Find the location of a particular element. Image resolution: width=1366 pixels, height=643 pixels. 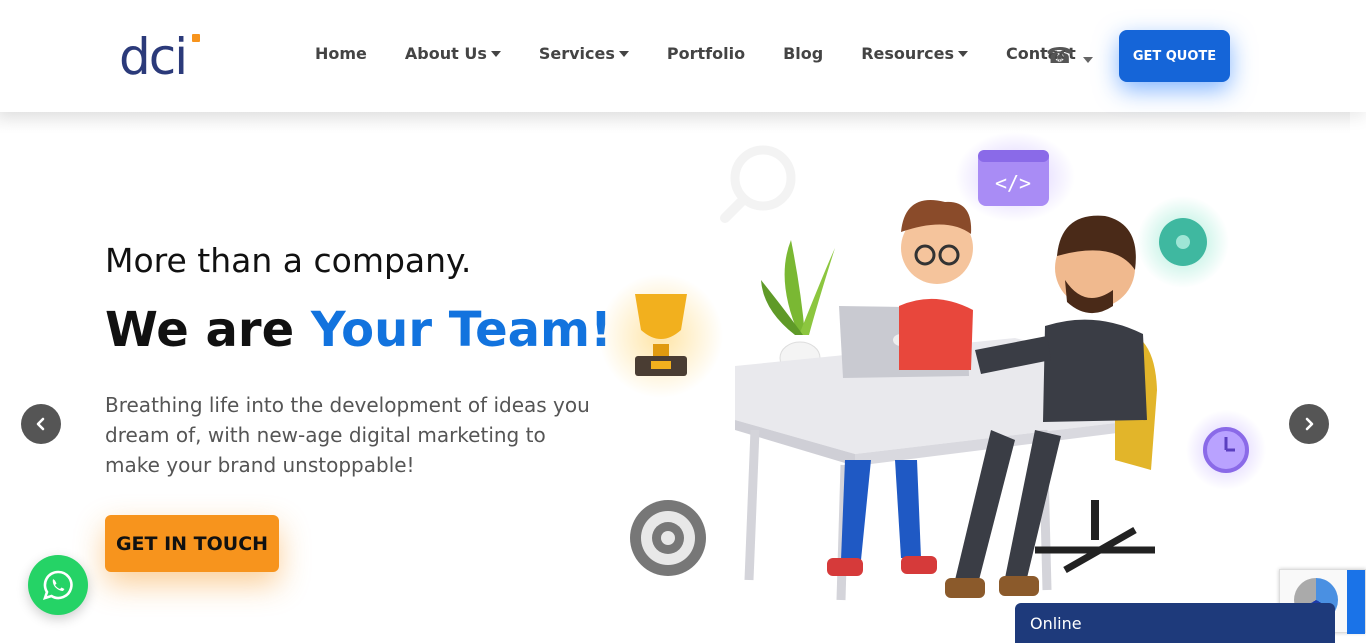

phone-dropdown: ☎ is located at coordinates (1070, 56).